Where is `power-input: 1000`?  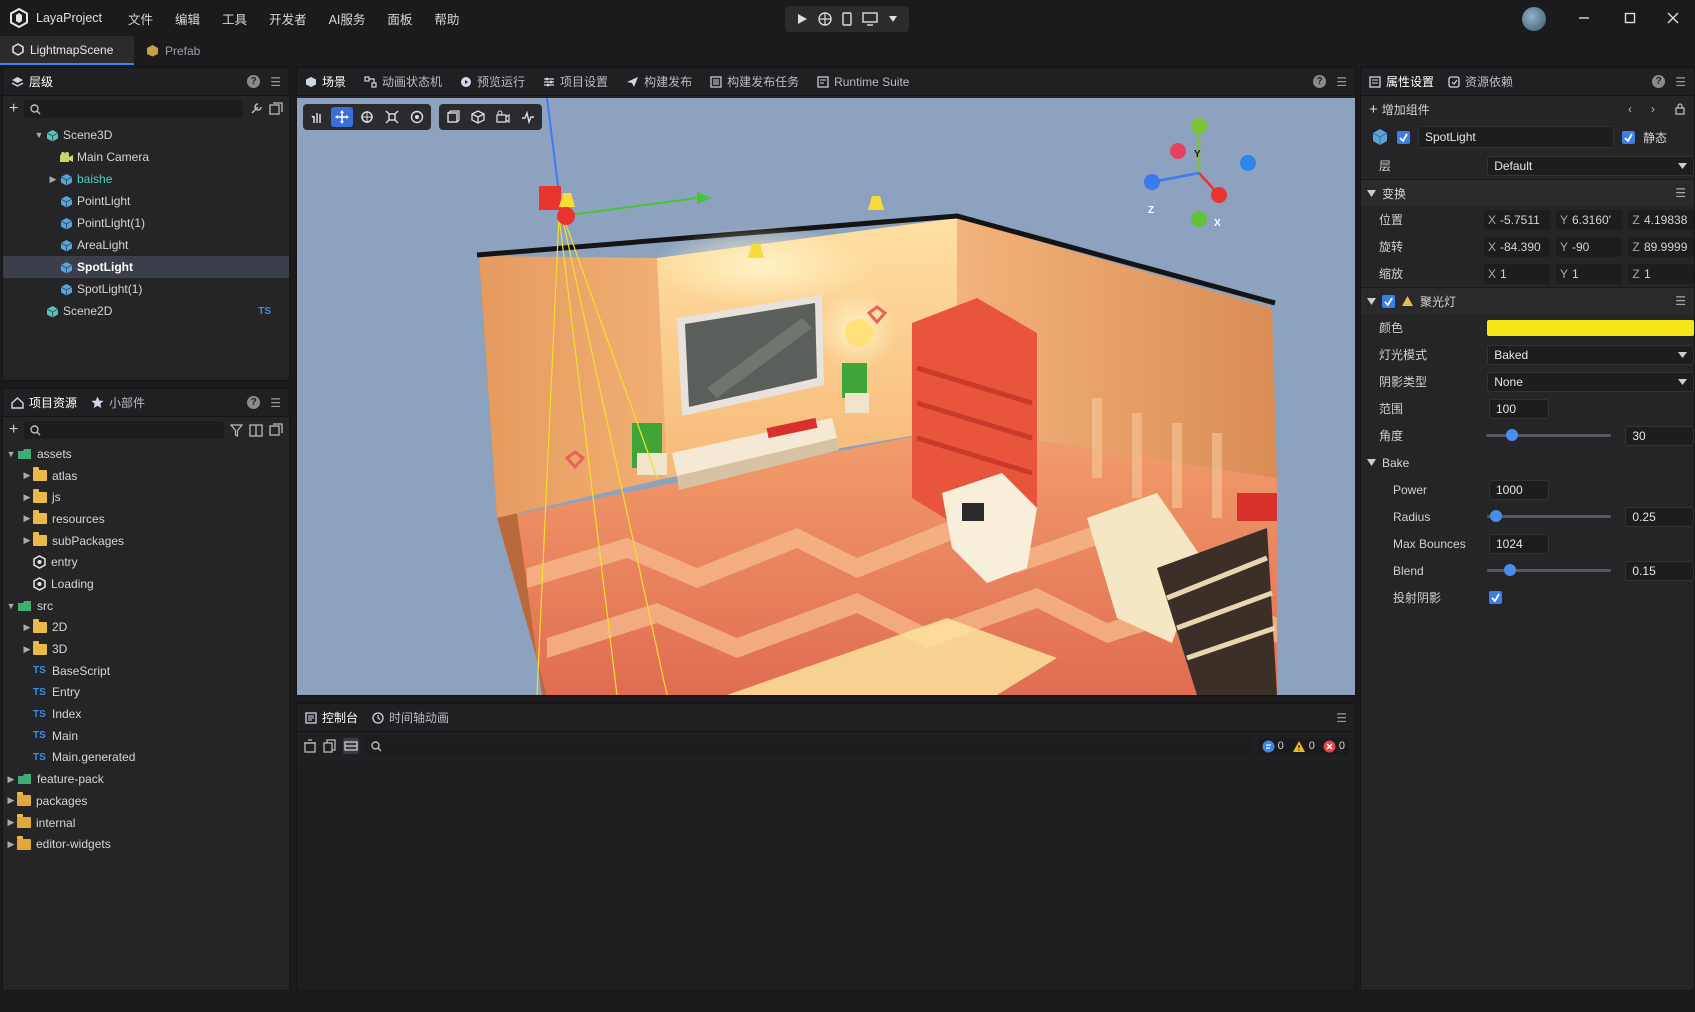
power-input: 1000 is located at coordinates (1519, 489).